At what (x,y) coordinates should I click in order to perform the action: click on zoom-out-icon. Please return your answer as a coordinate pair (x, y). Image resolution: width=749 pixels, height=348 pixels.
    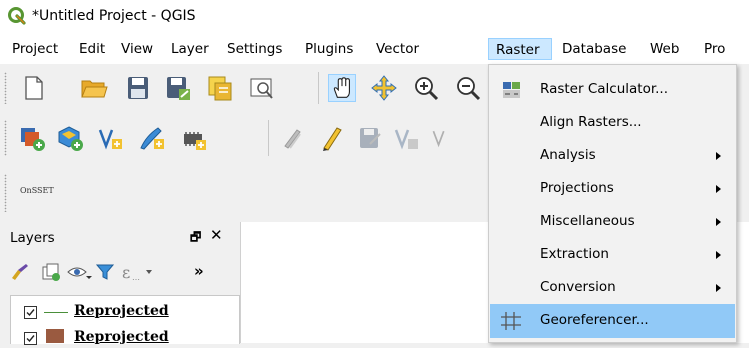
    Looking at the image, I should click on (468, 88).